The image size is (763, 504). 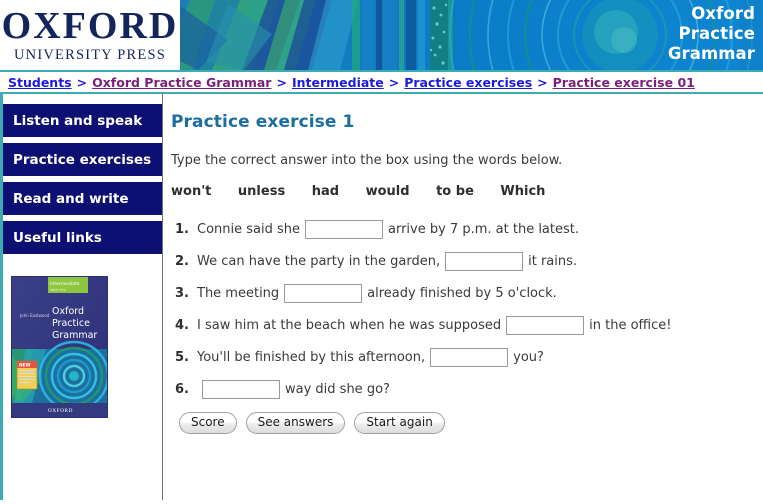 I want to click on question-text-after: already finished by 5 o'clock., so click(x=462, y=293).